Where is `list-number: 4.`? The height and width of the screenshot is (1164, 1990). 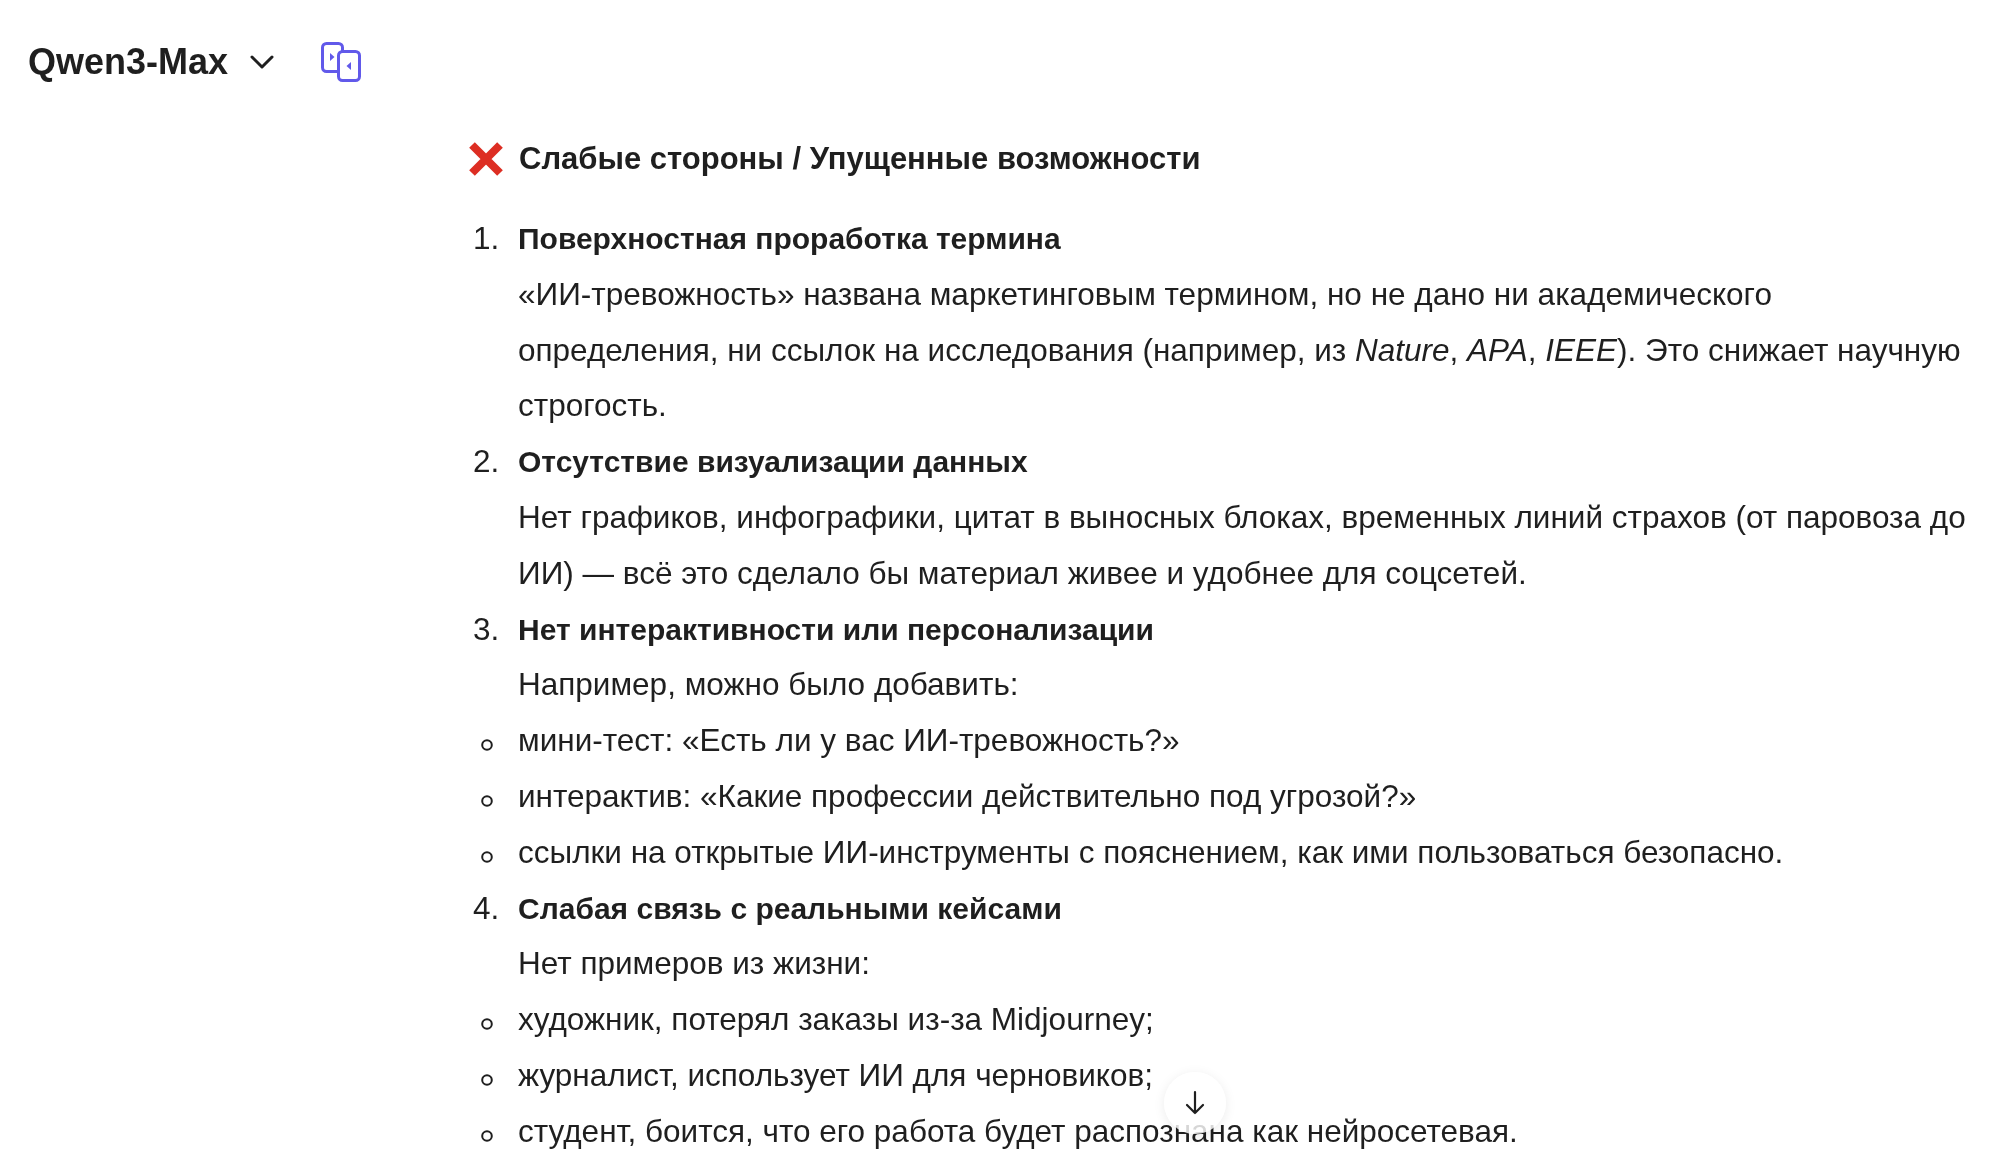
list-number: 4. is located at coordinates (486, 908).